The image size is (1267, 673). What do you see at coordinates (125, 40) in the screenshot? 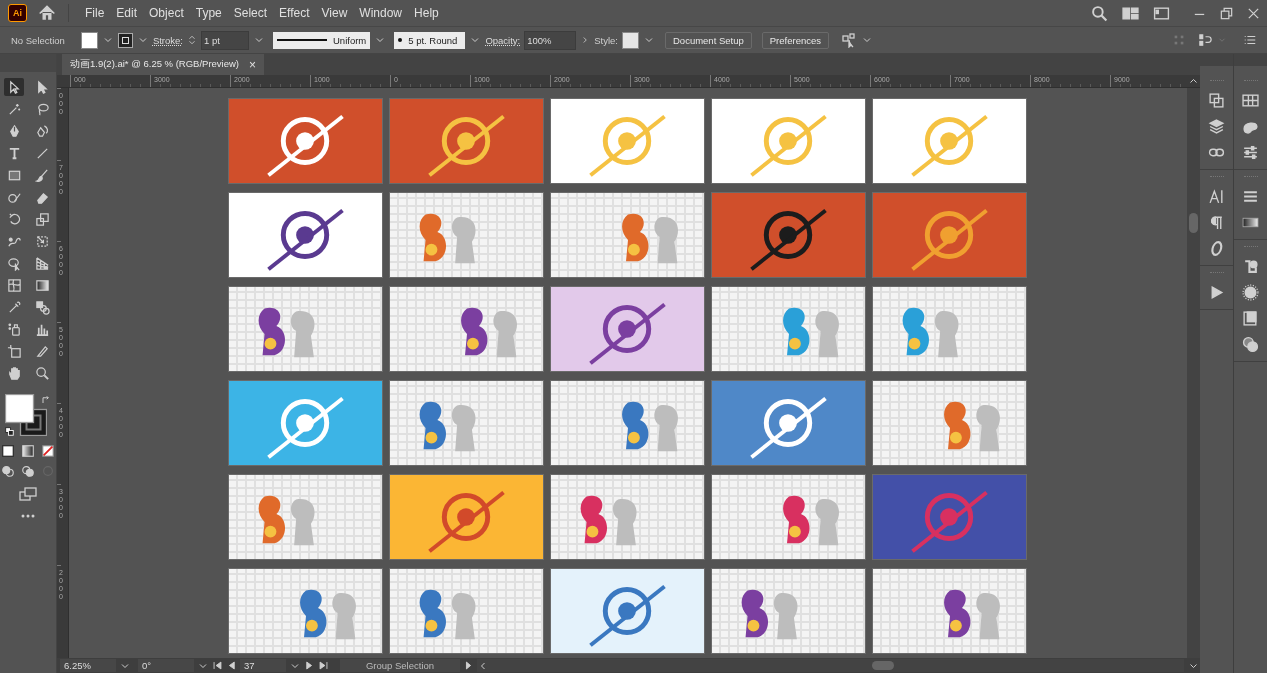
I see `stroke-swatch` at bounding box center [125, 40].